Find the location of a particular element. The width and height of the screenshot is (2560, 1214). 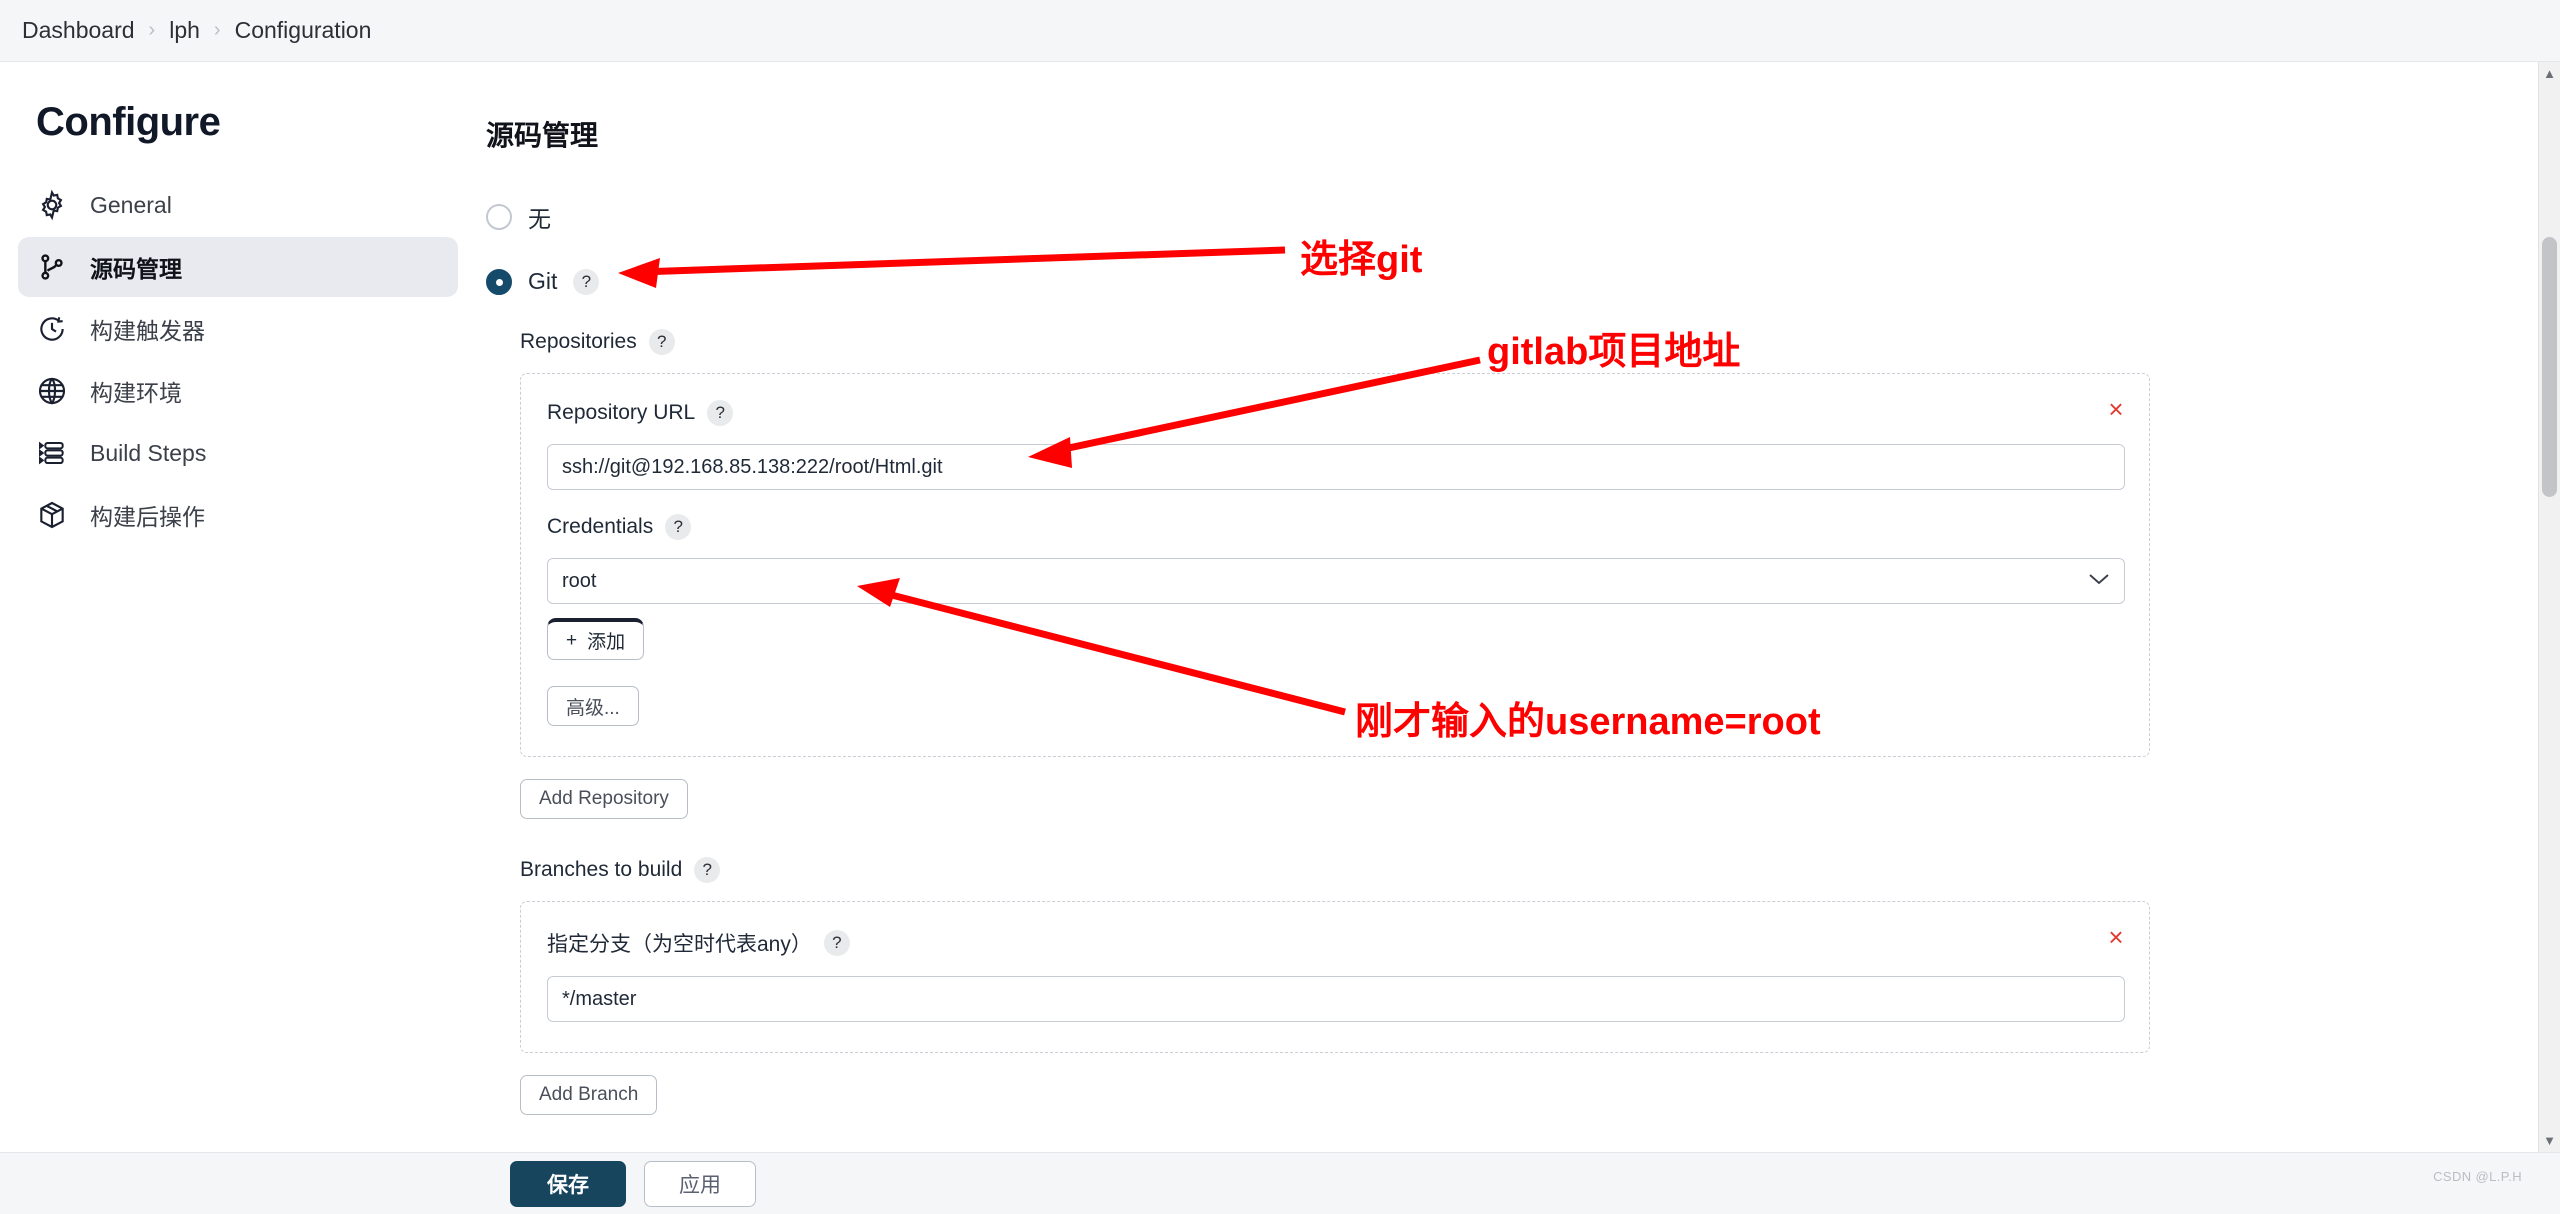

sidebar-item-general: General is located at coordinates (238, 205).